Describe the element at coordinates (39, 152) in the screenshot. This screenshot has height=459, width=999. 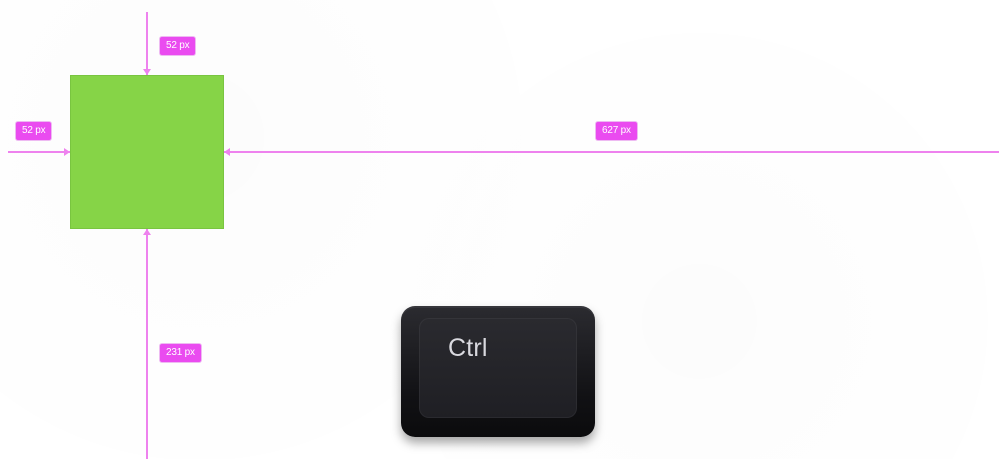
I see `horizontal-guide-left` at that location.